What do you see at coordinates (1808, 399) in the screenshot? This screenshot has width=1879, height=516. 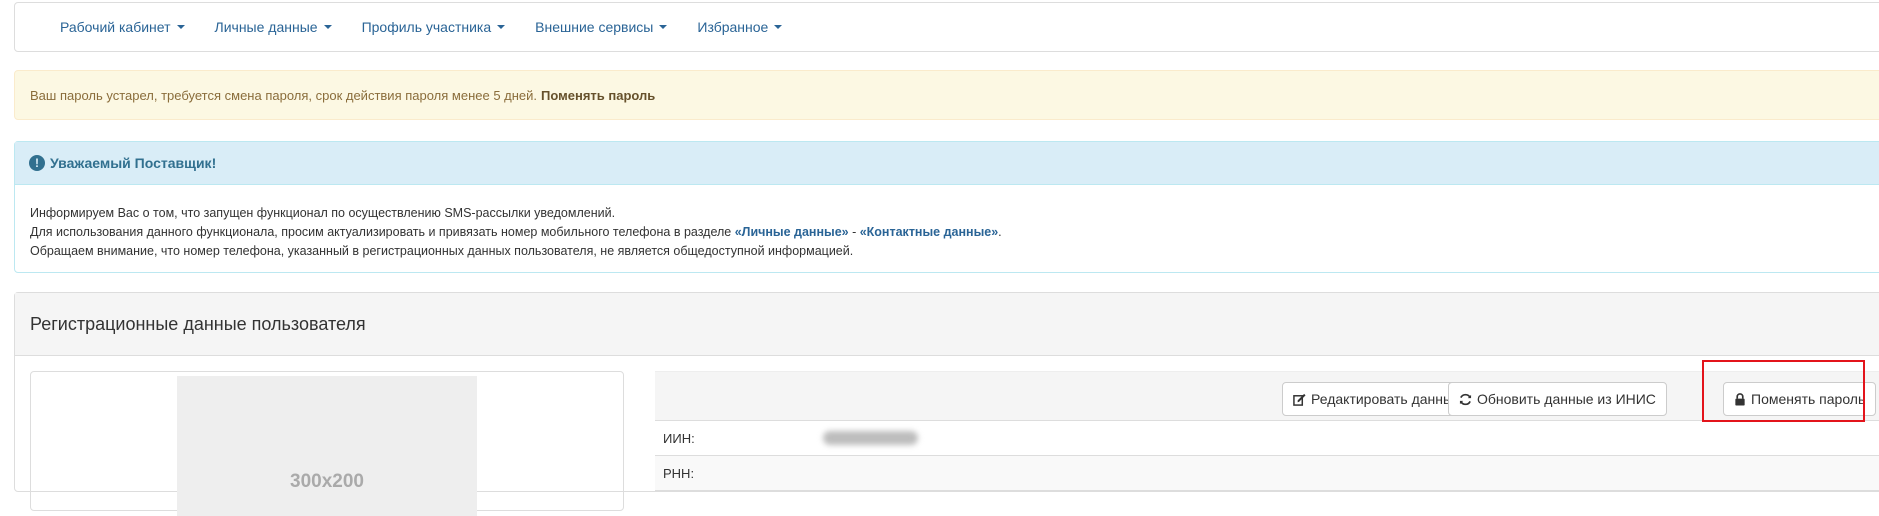 I see `change-password-label: Поменять пароль` at bounding box center [1808, 399].